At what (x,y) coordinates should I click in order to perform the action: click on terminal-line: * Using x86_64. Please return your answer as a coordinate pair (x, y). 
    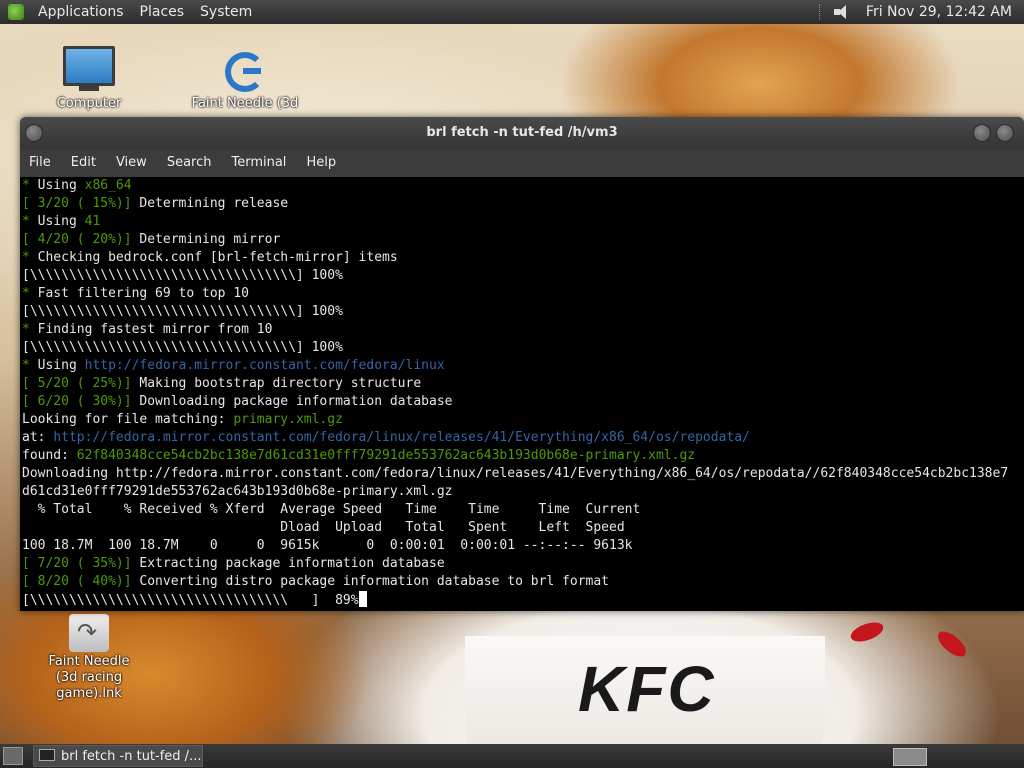
    Looking at the image, I should click on (522, 186).